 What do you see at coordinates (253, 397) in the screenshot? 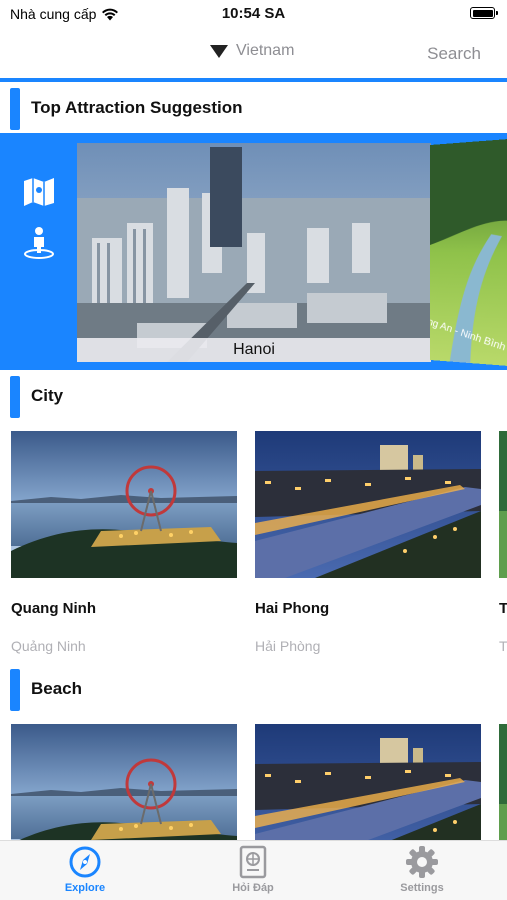
I see `section-header-city: City` at bounding box center [253, 397].